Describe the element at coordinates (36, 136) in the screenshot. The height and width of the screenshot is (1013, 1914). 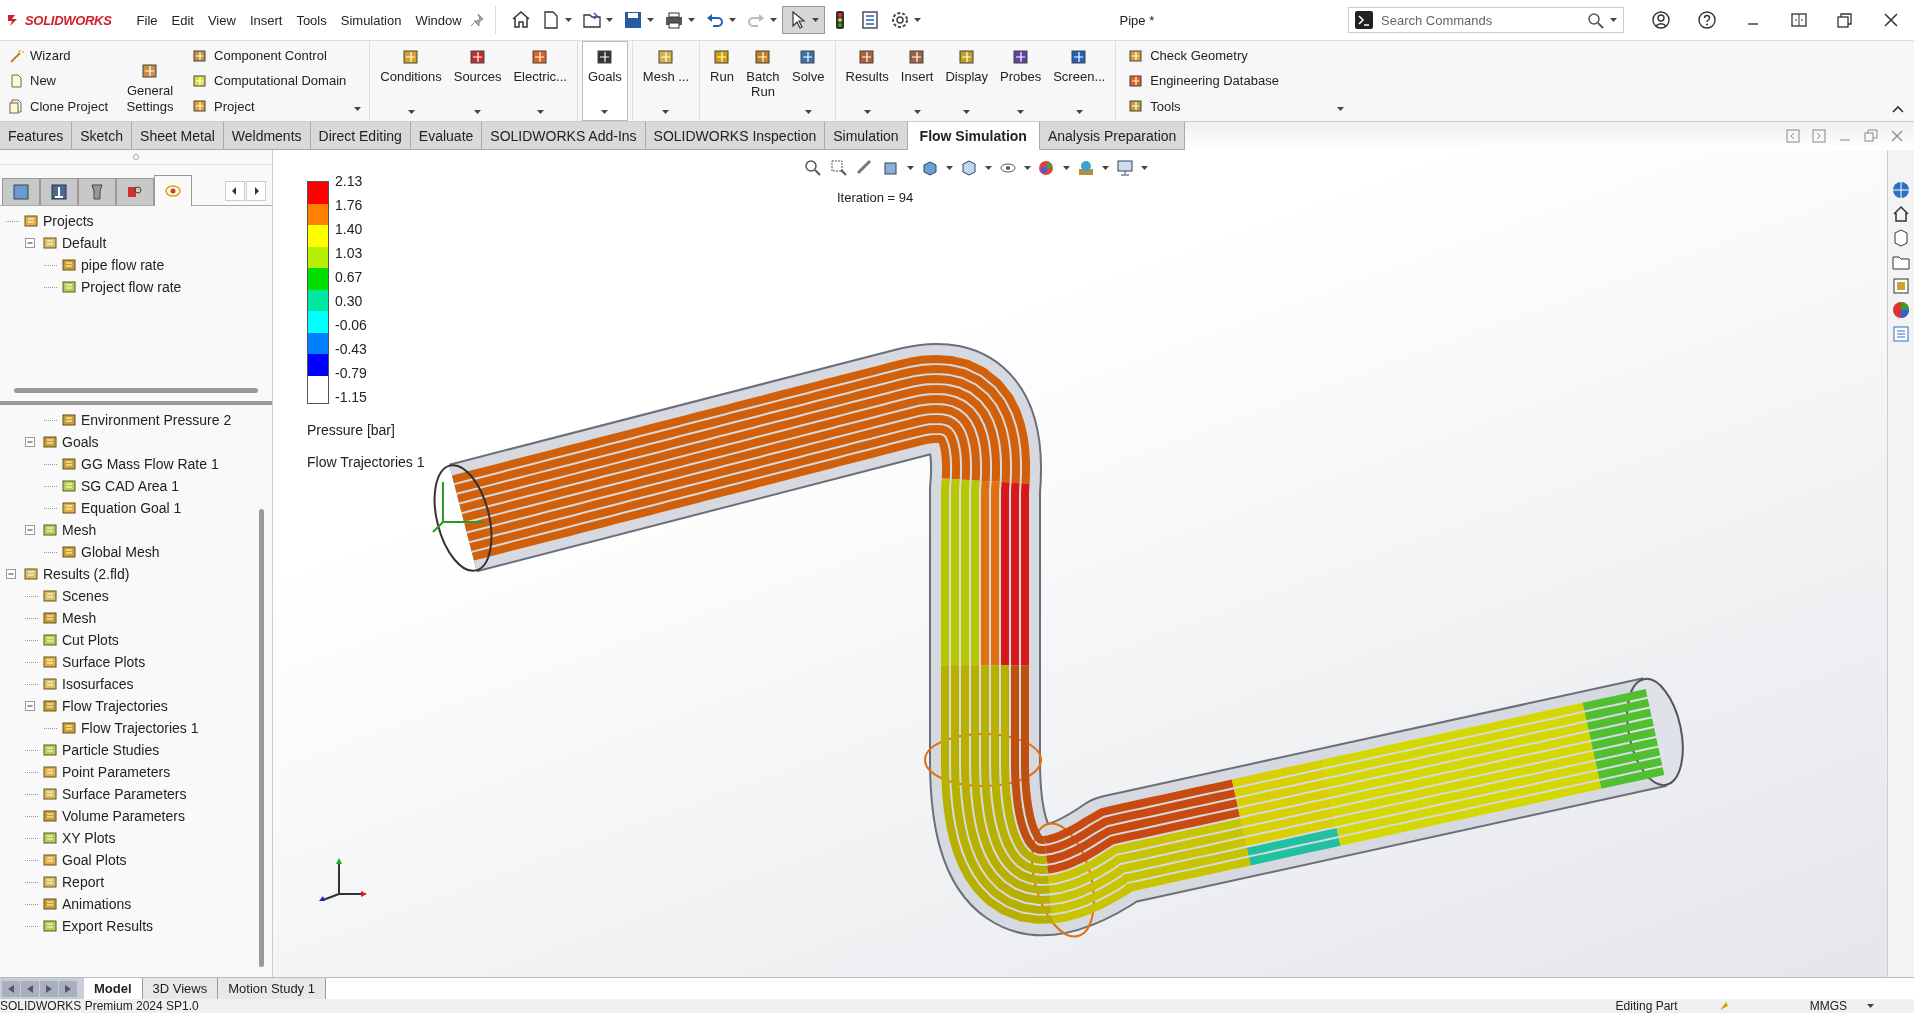
I see `command-tab: Features` at that location.